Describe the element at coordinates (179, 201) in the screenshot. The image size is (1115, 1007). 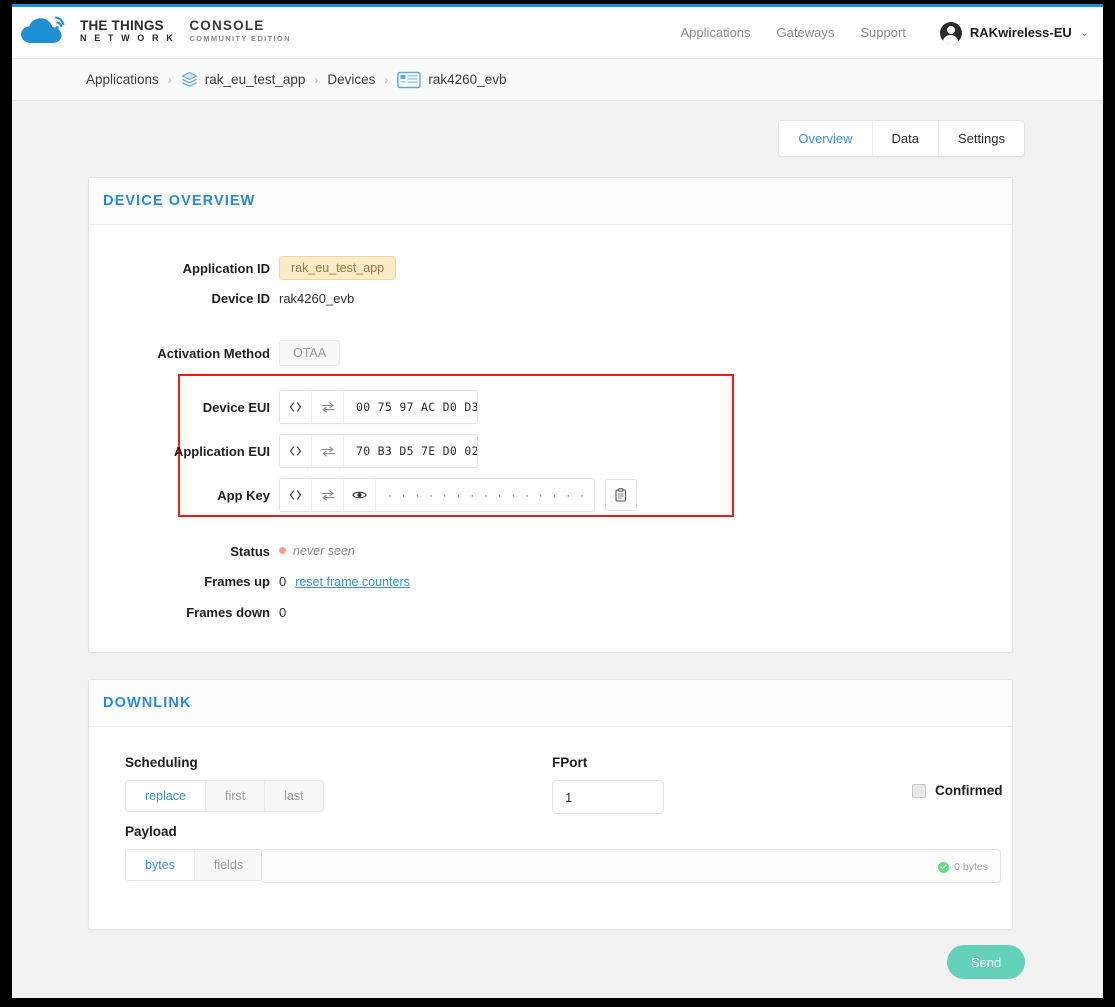
I see `page-title: DEVICE OVERVIEW` at that location.